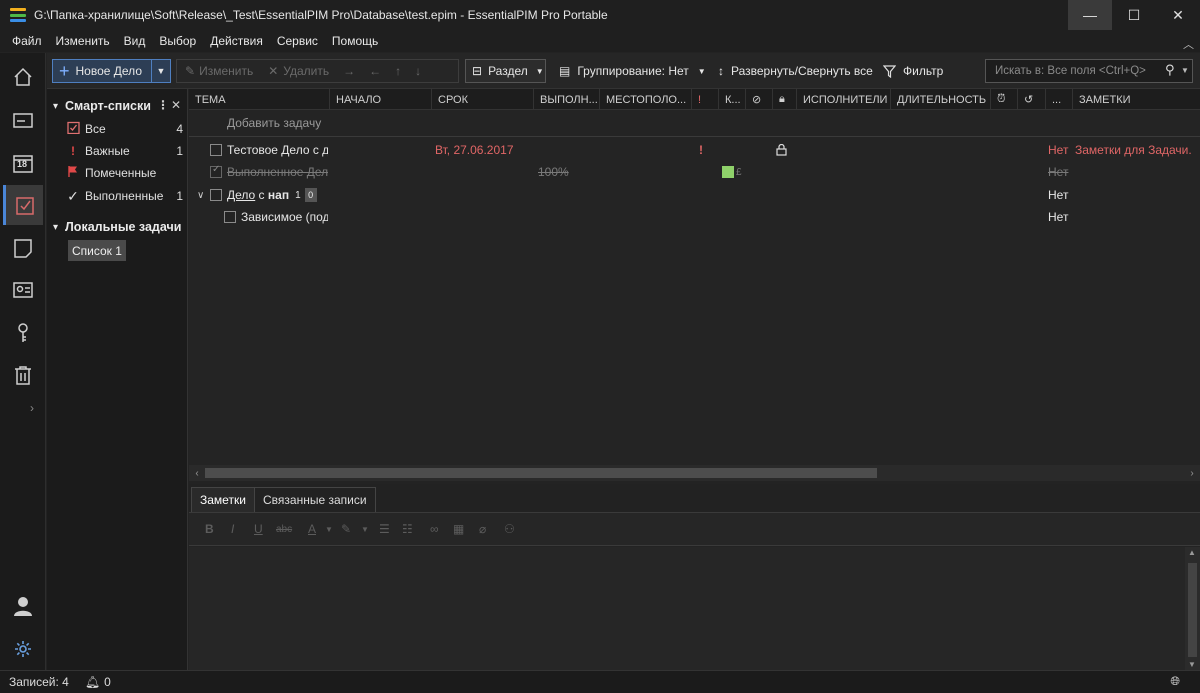 Image resolution: width=1200 pixels, height=693 pixels. What do you see at coordinates (482, 529) in the screenshot?
I see `attachment-icon: ⌀` at bounding box center [482, 529].